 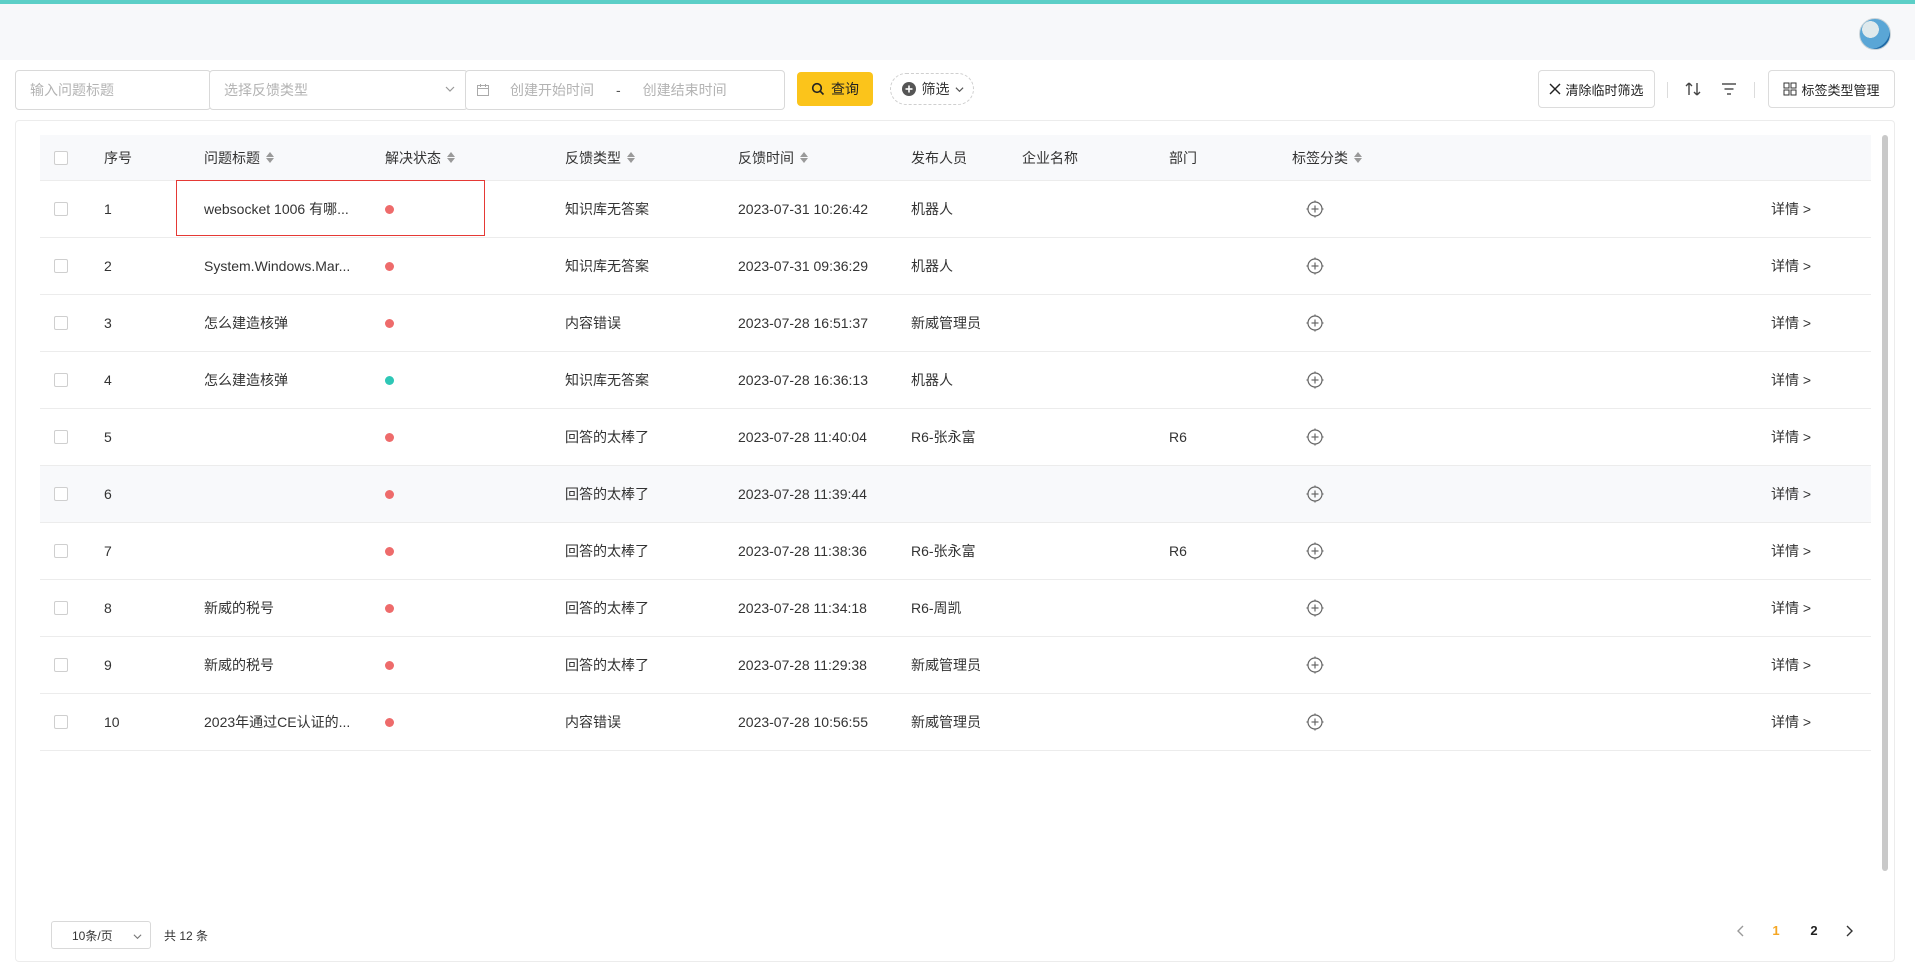 I want to click on table-row: 7 回答的太棒了 2023-07-28 11:38:36 R6-张永富 R6 详情 >, so click(x=955, y=551).